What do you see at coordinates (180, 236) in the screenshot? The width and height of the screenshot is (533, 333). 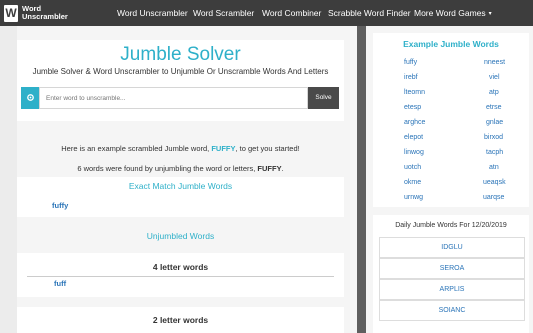 I see `unjumbled-title: Unjumbled Words` at bounding box center [180, 236].